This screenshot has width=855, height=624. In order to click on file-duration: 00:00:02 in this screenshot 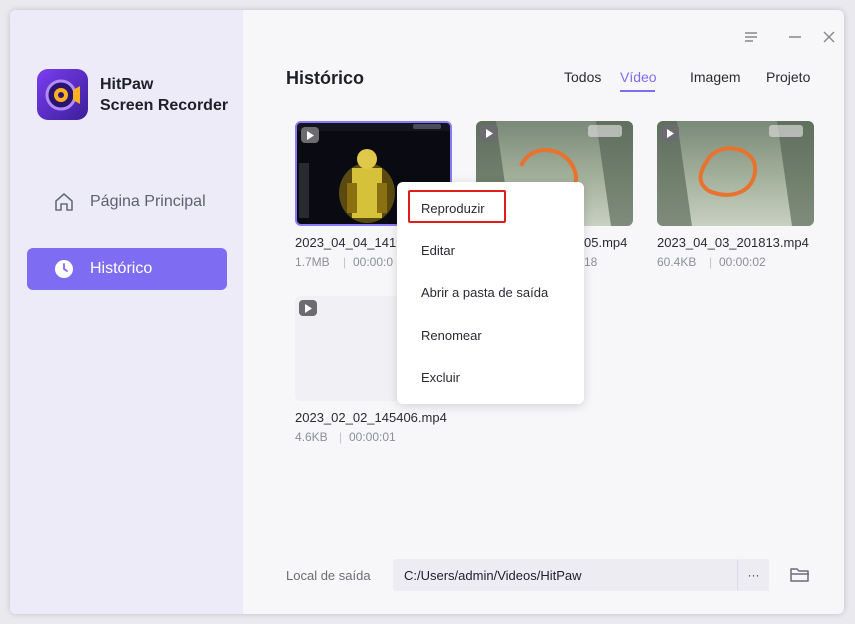, I will do `click(742, 262)`.